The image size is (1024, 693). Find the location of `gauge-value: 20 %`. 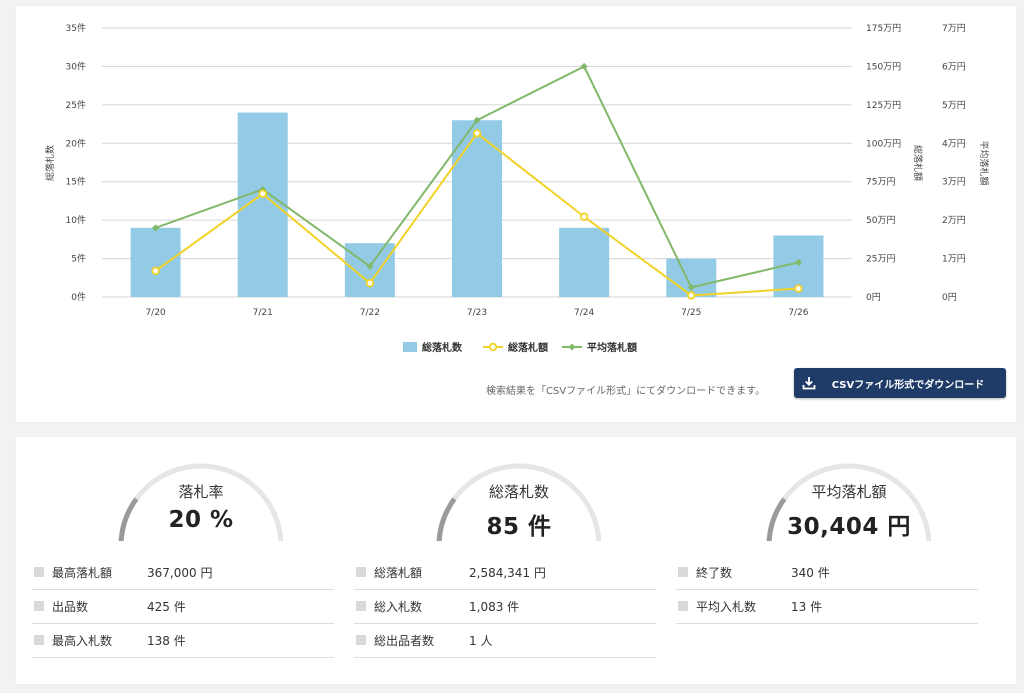

gauge-value: 20 % is located at coordinates (201, 520).